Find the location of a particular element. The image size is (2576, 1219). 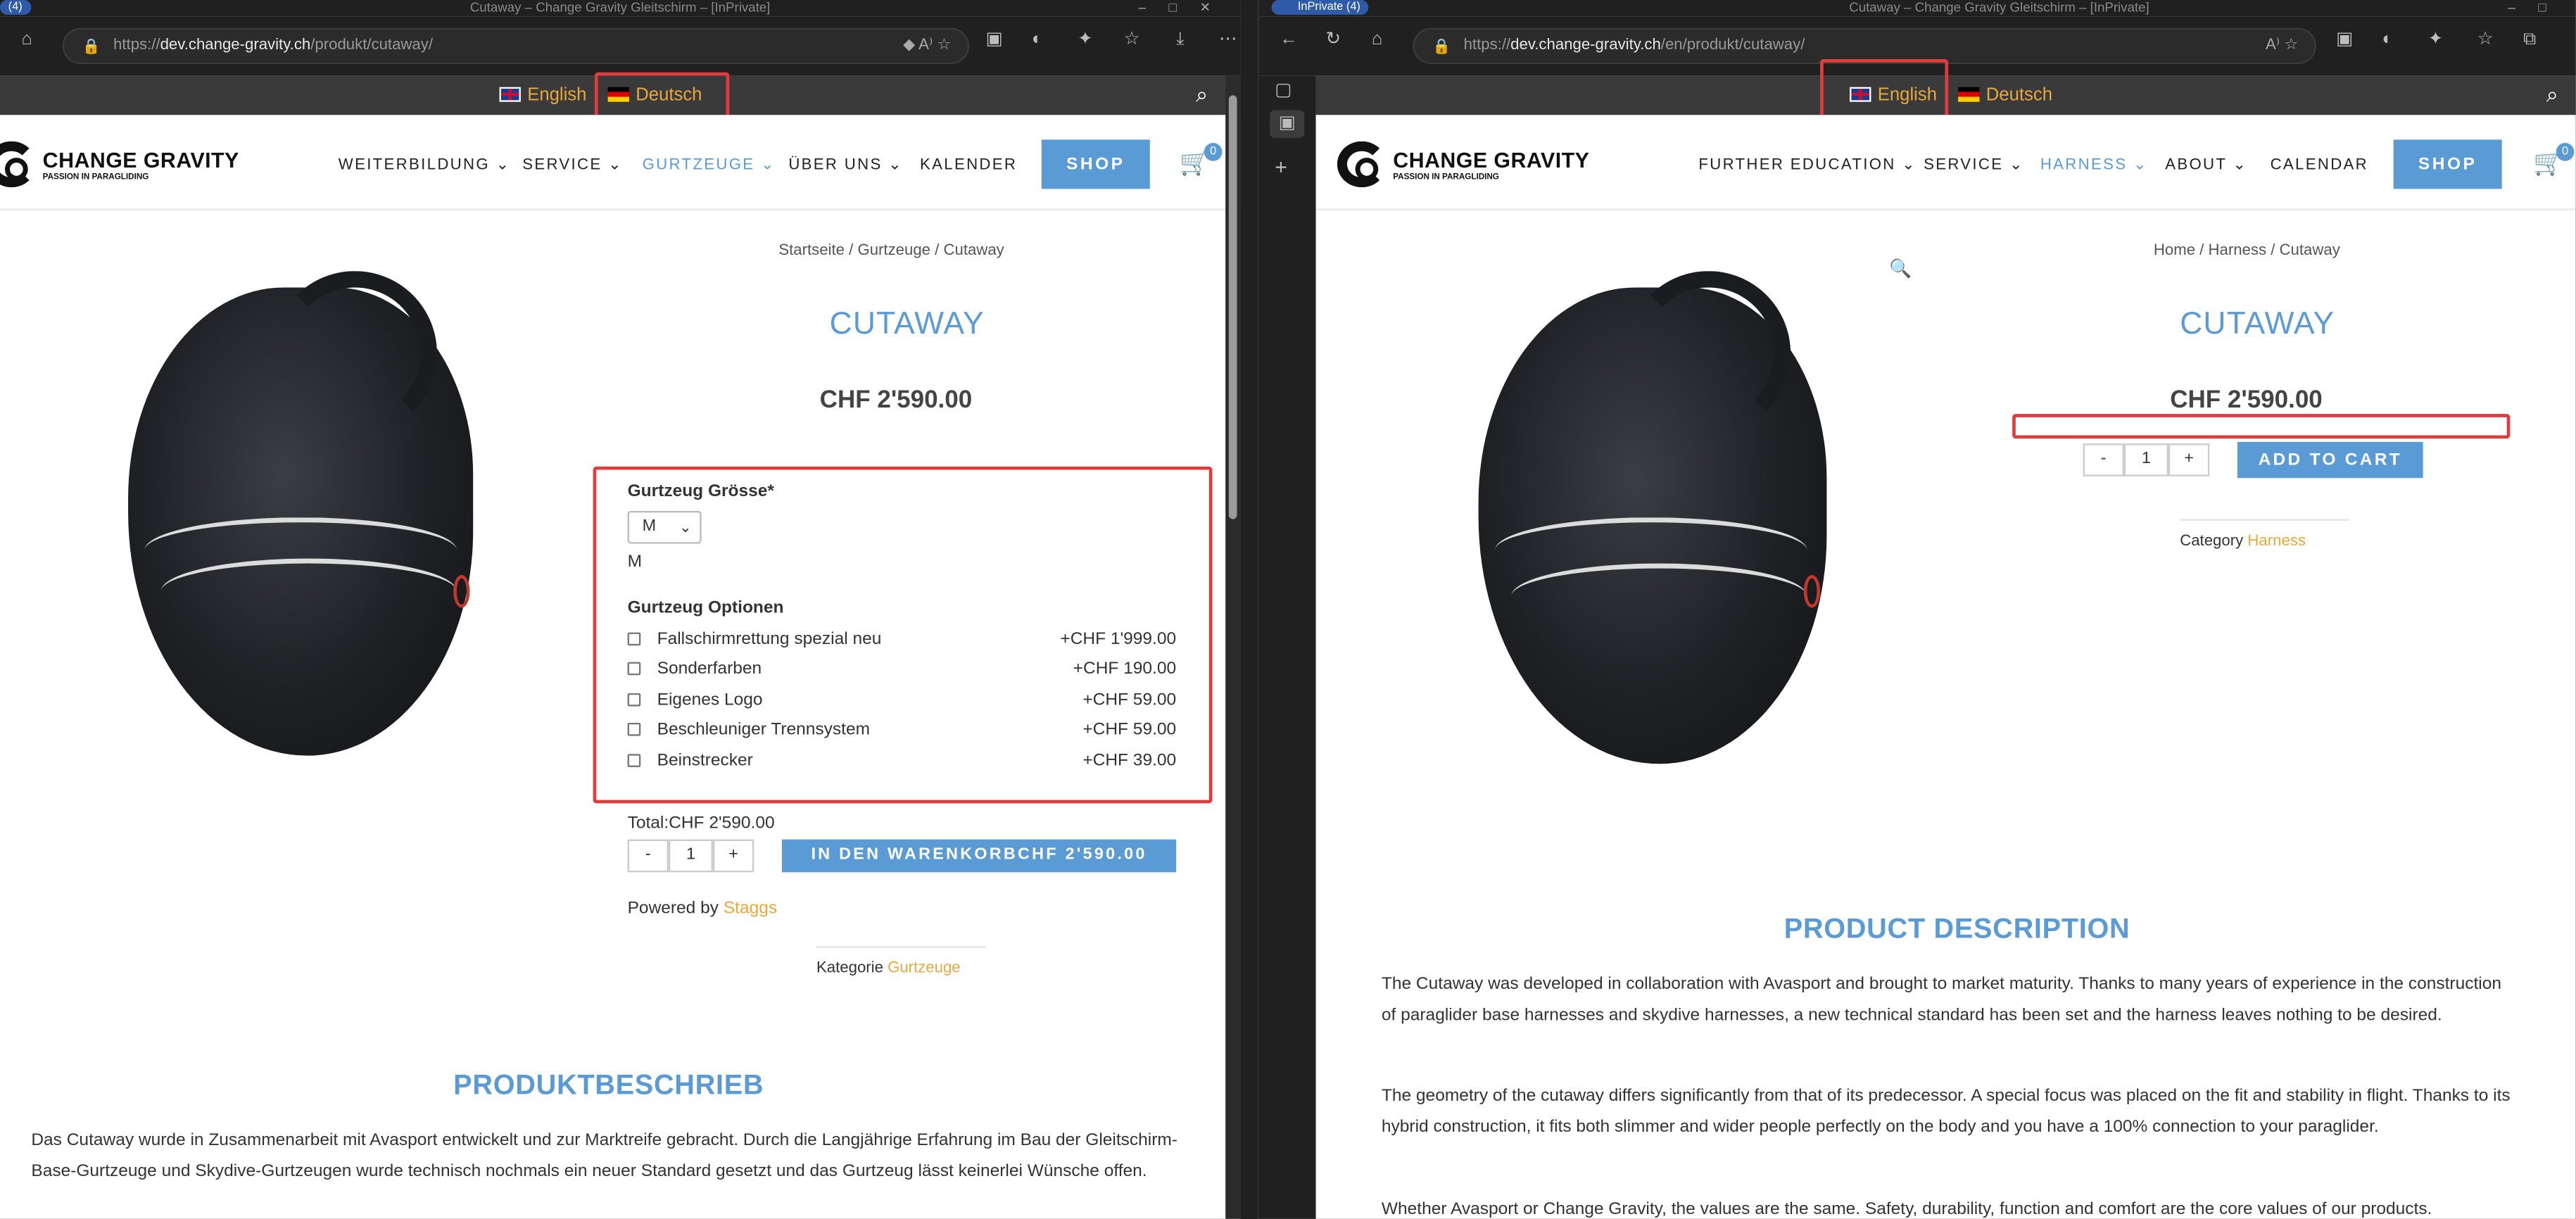

nav-calendar: CALENDAR is located at coordinates (2319, 166).